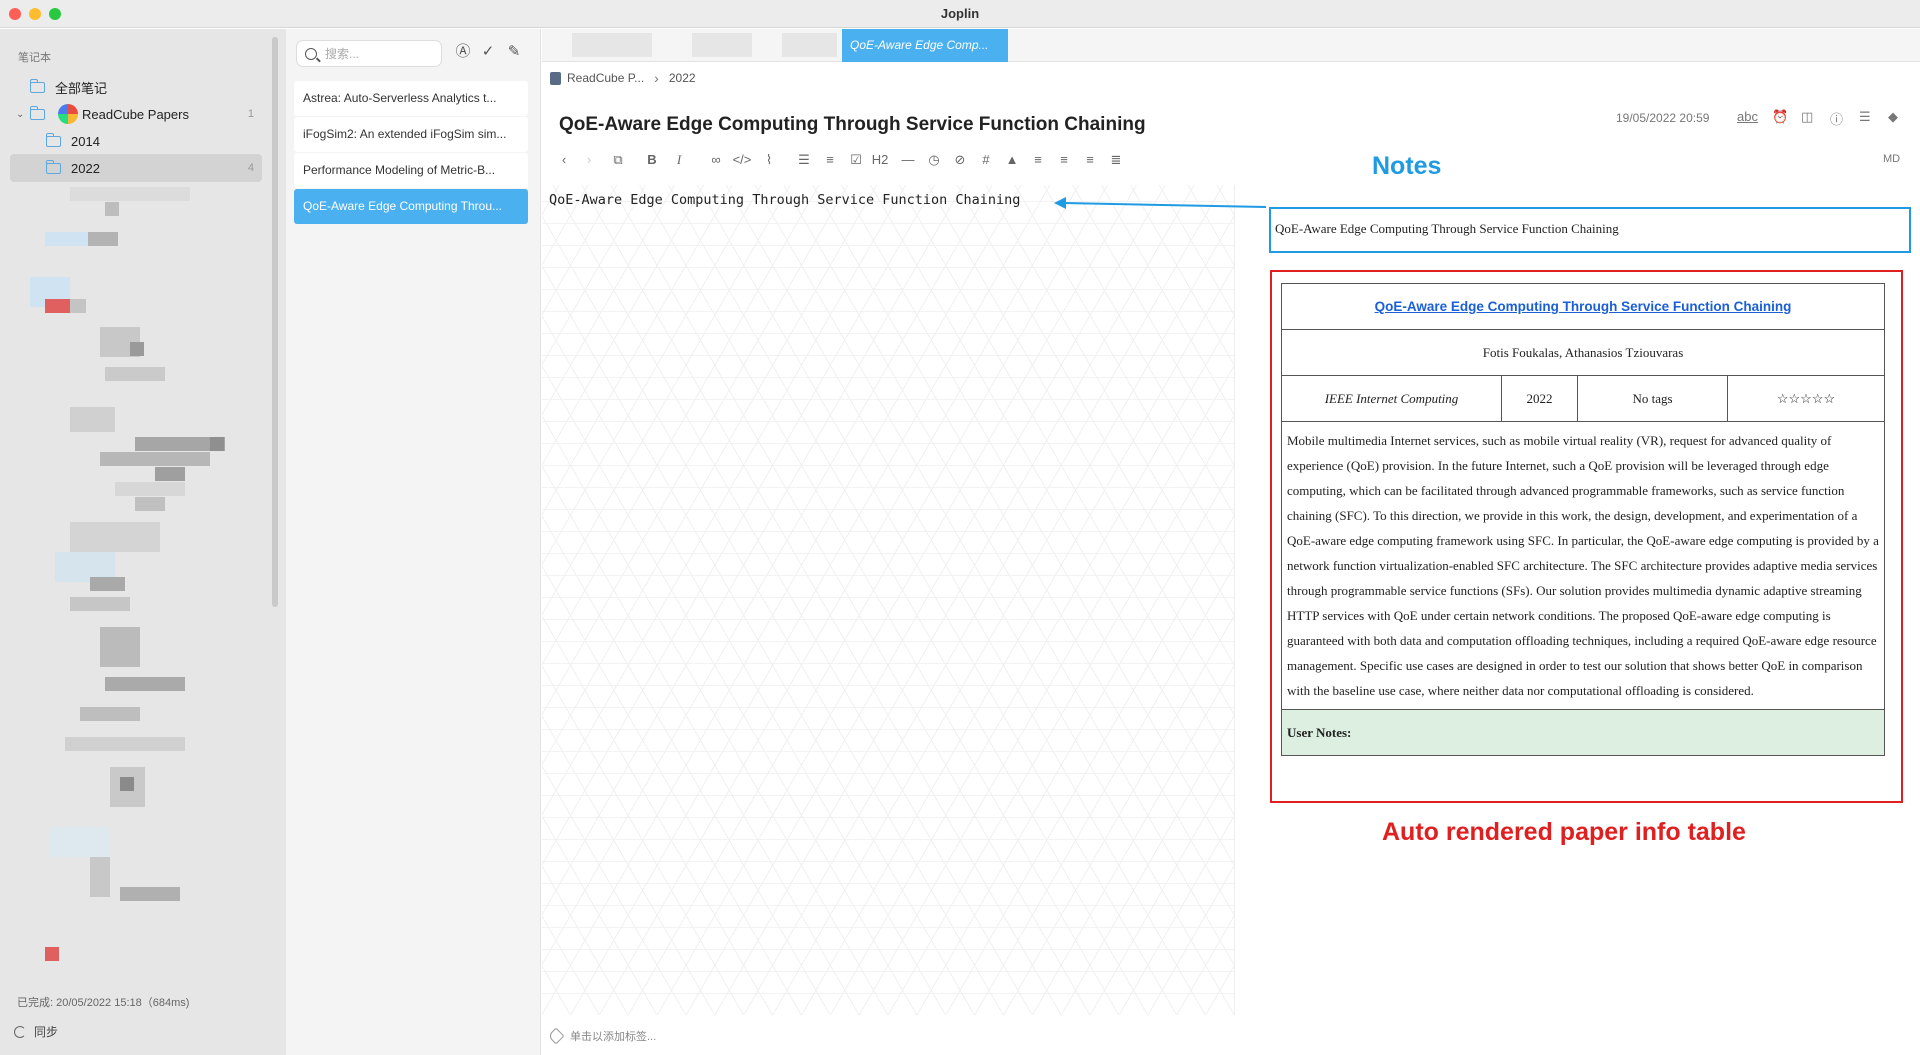  I want to click on paper-rating: ☆☆☆☆☆, so click(1806, 398).